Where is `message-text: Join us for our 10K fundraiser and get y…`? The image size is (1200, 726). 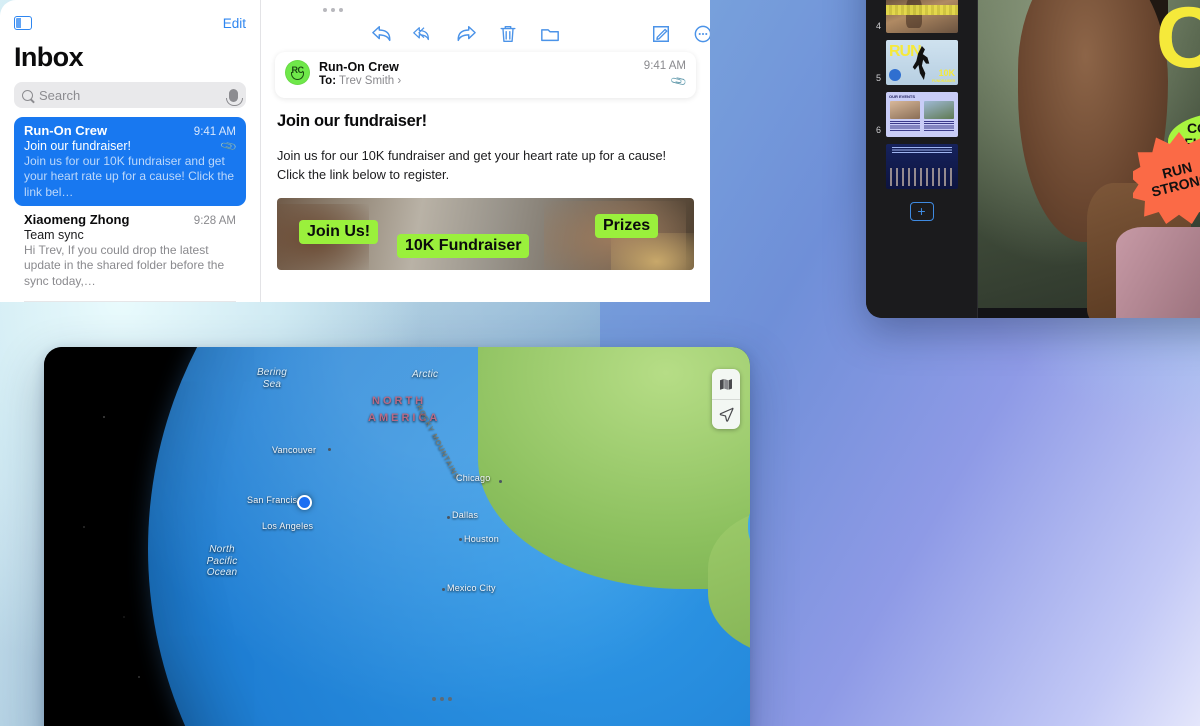
message-text: Join us for our 10K fundraiser and get y… is located at coordinates (472, 165).